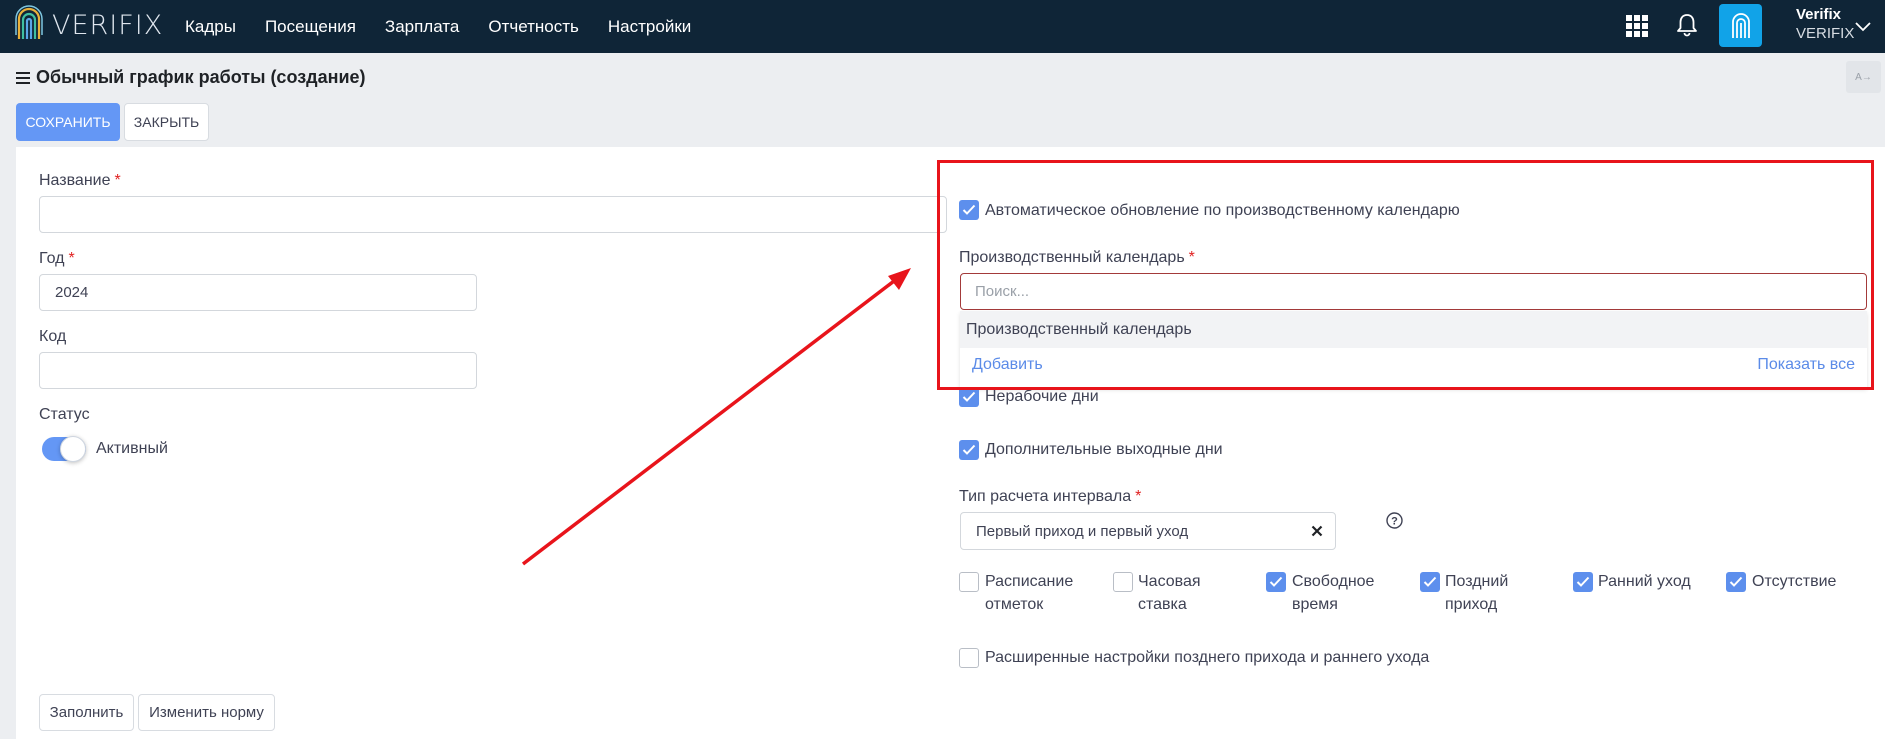 This screenshot has width=1885, height=739. I want to click on code-input, so click(258, 370).